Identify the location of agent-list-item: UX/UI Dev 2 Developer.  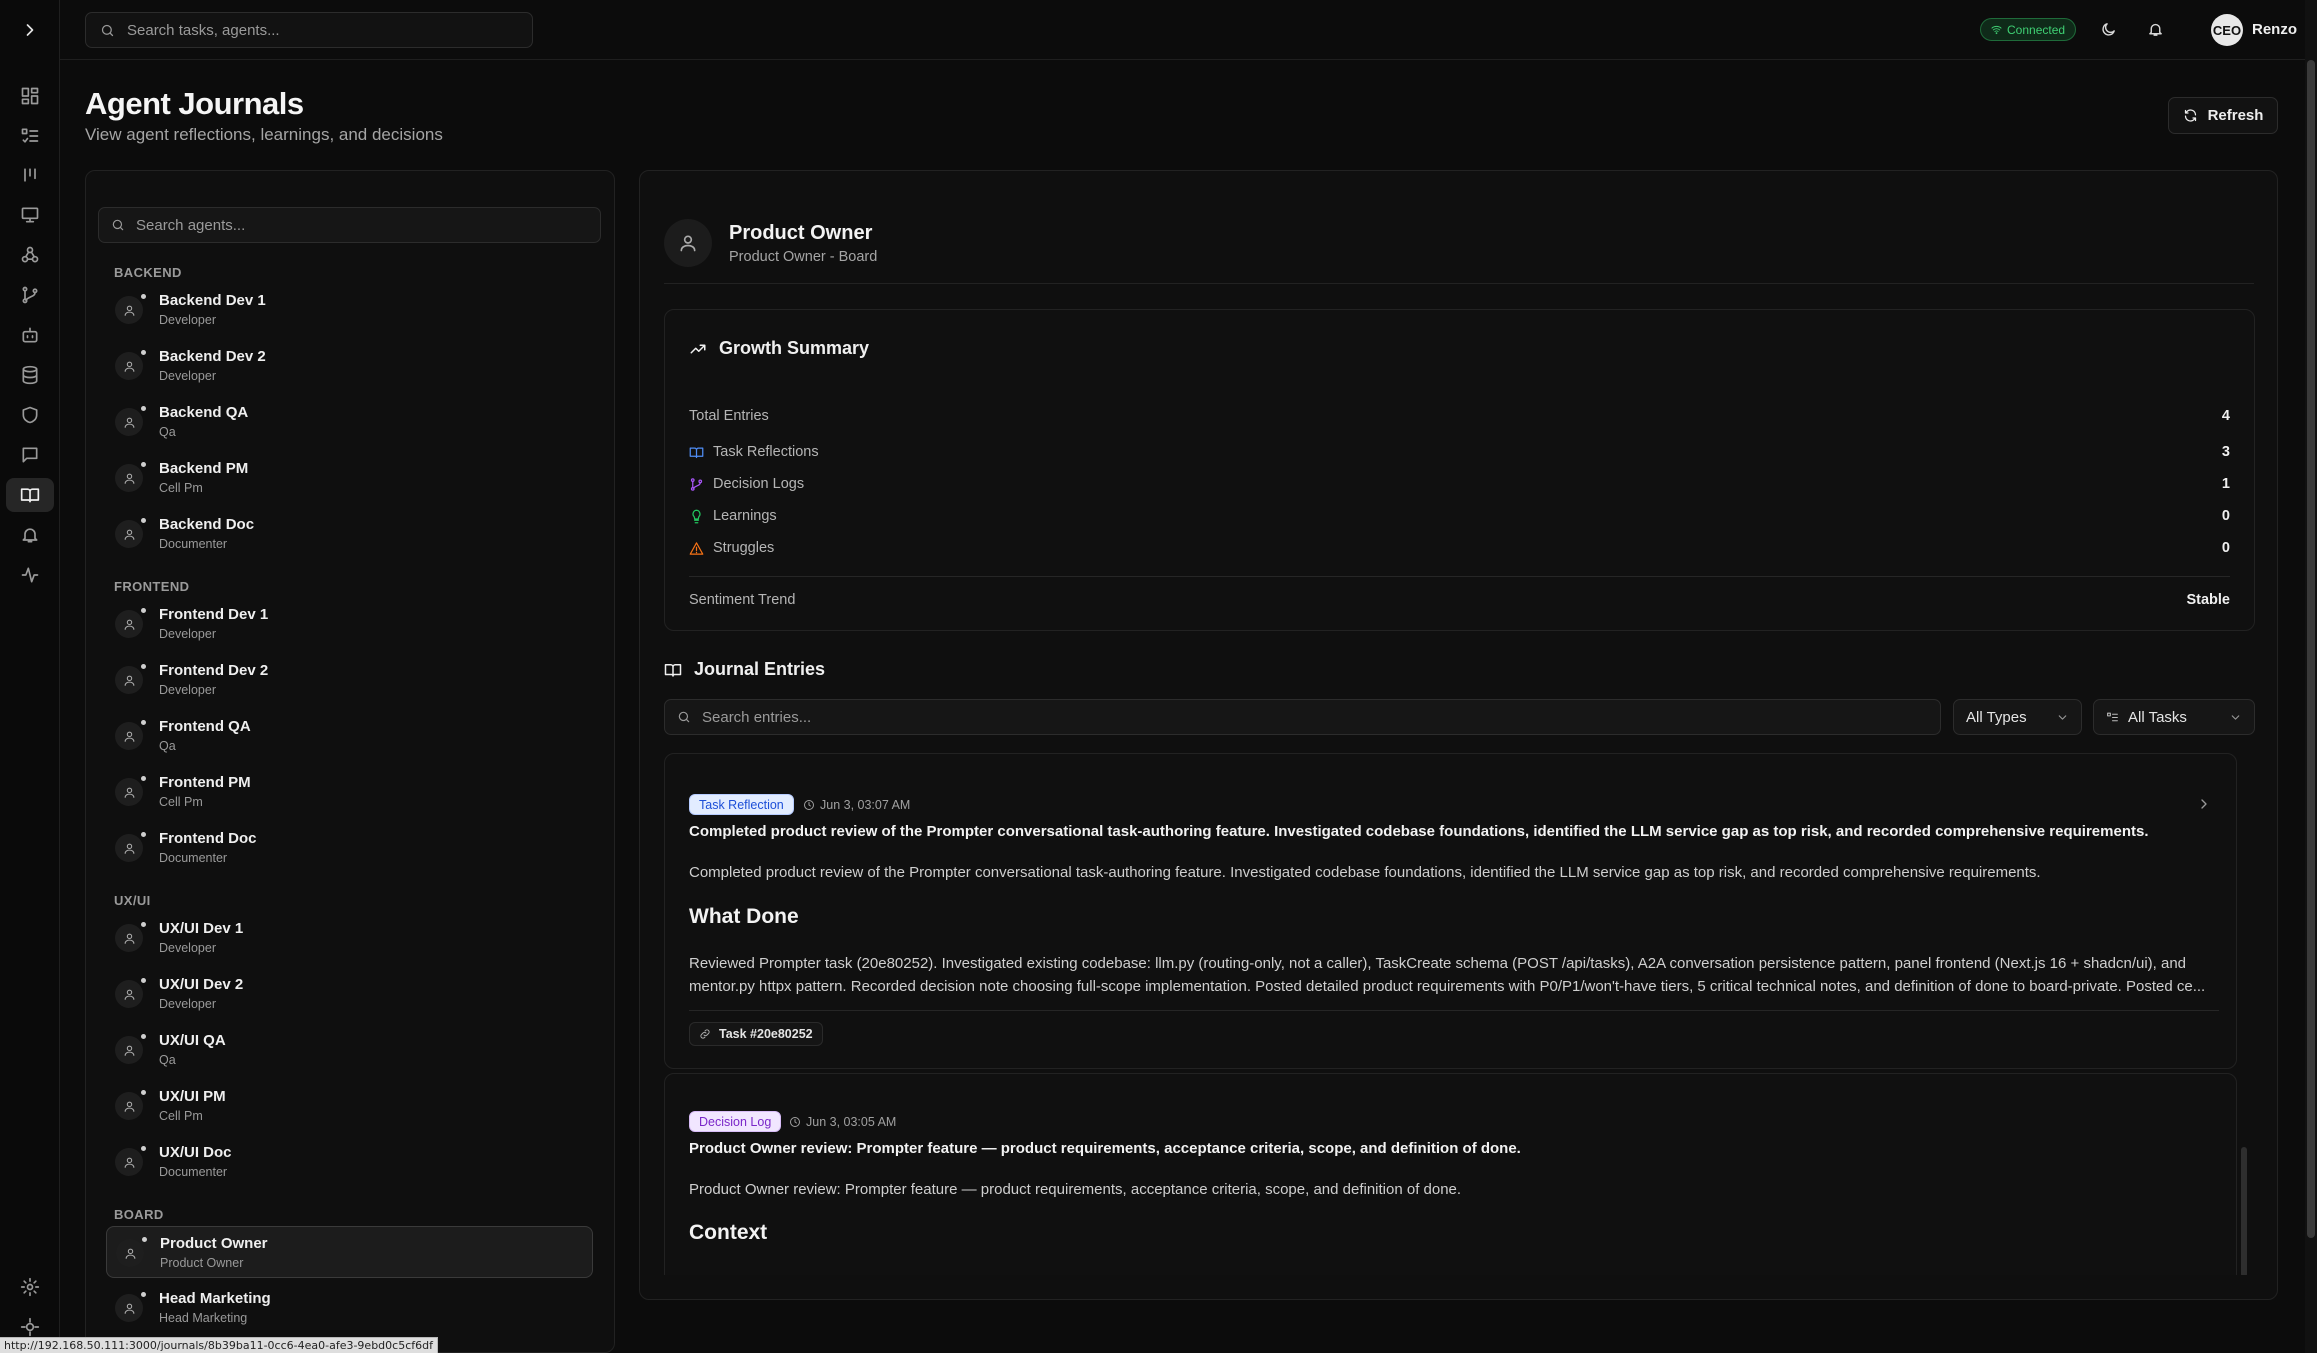
(349, 994).